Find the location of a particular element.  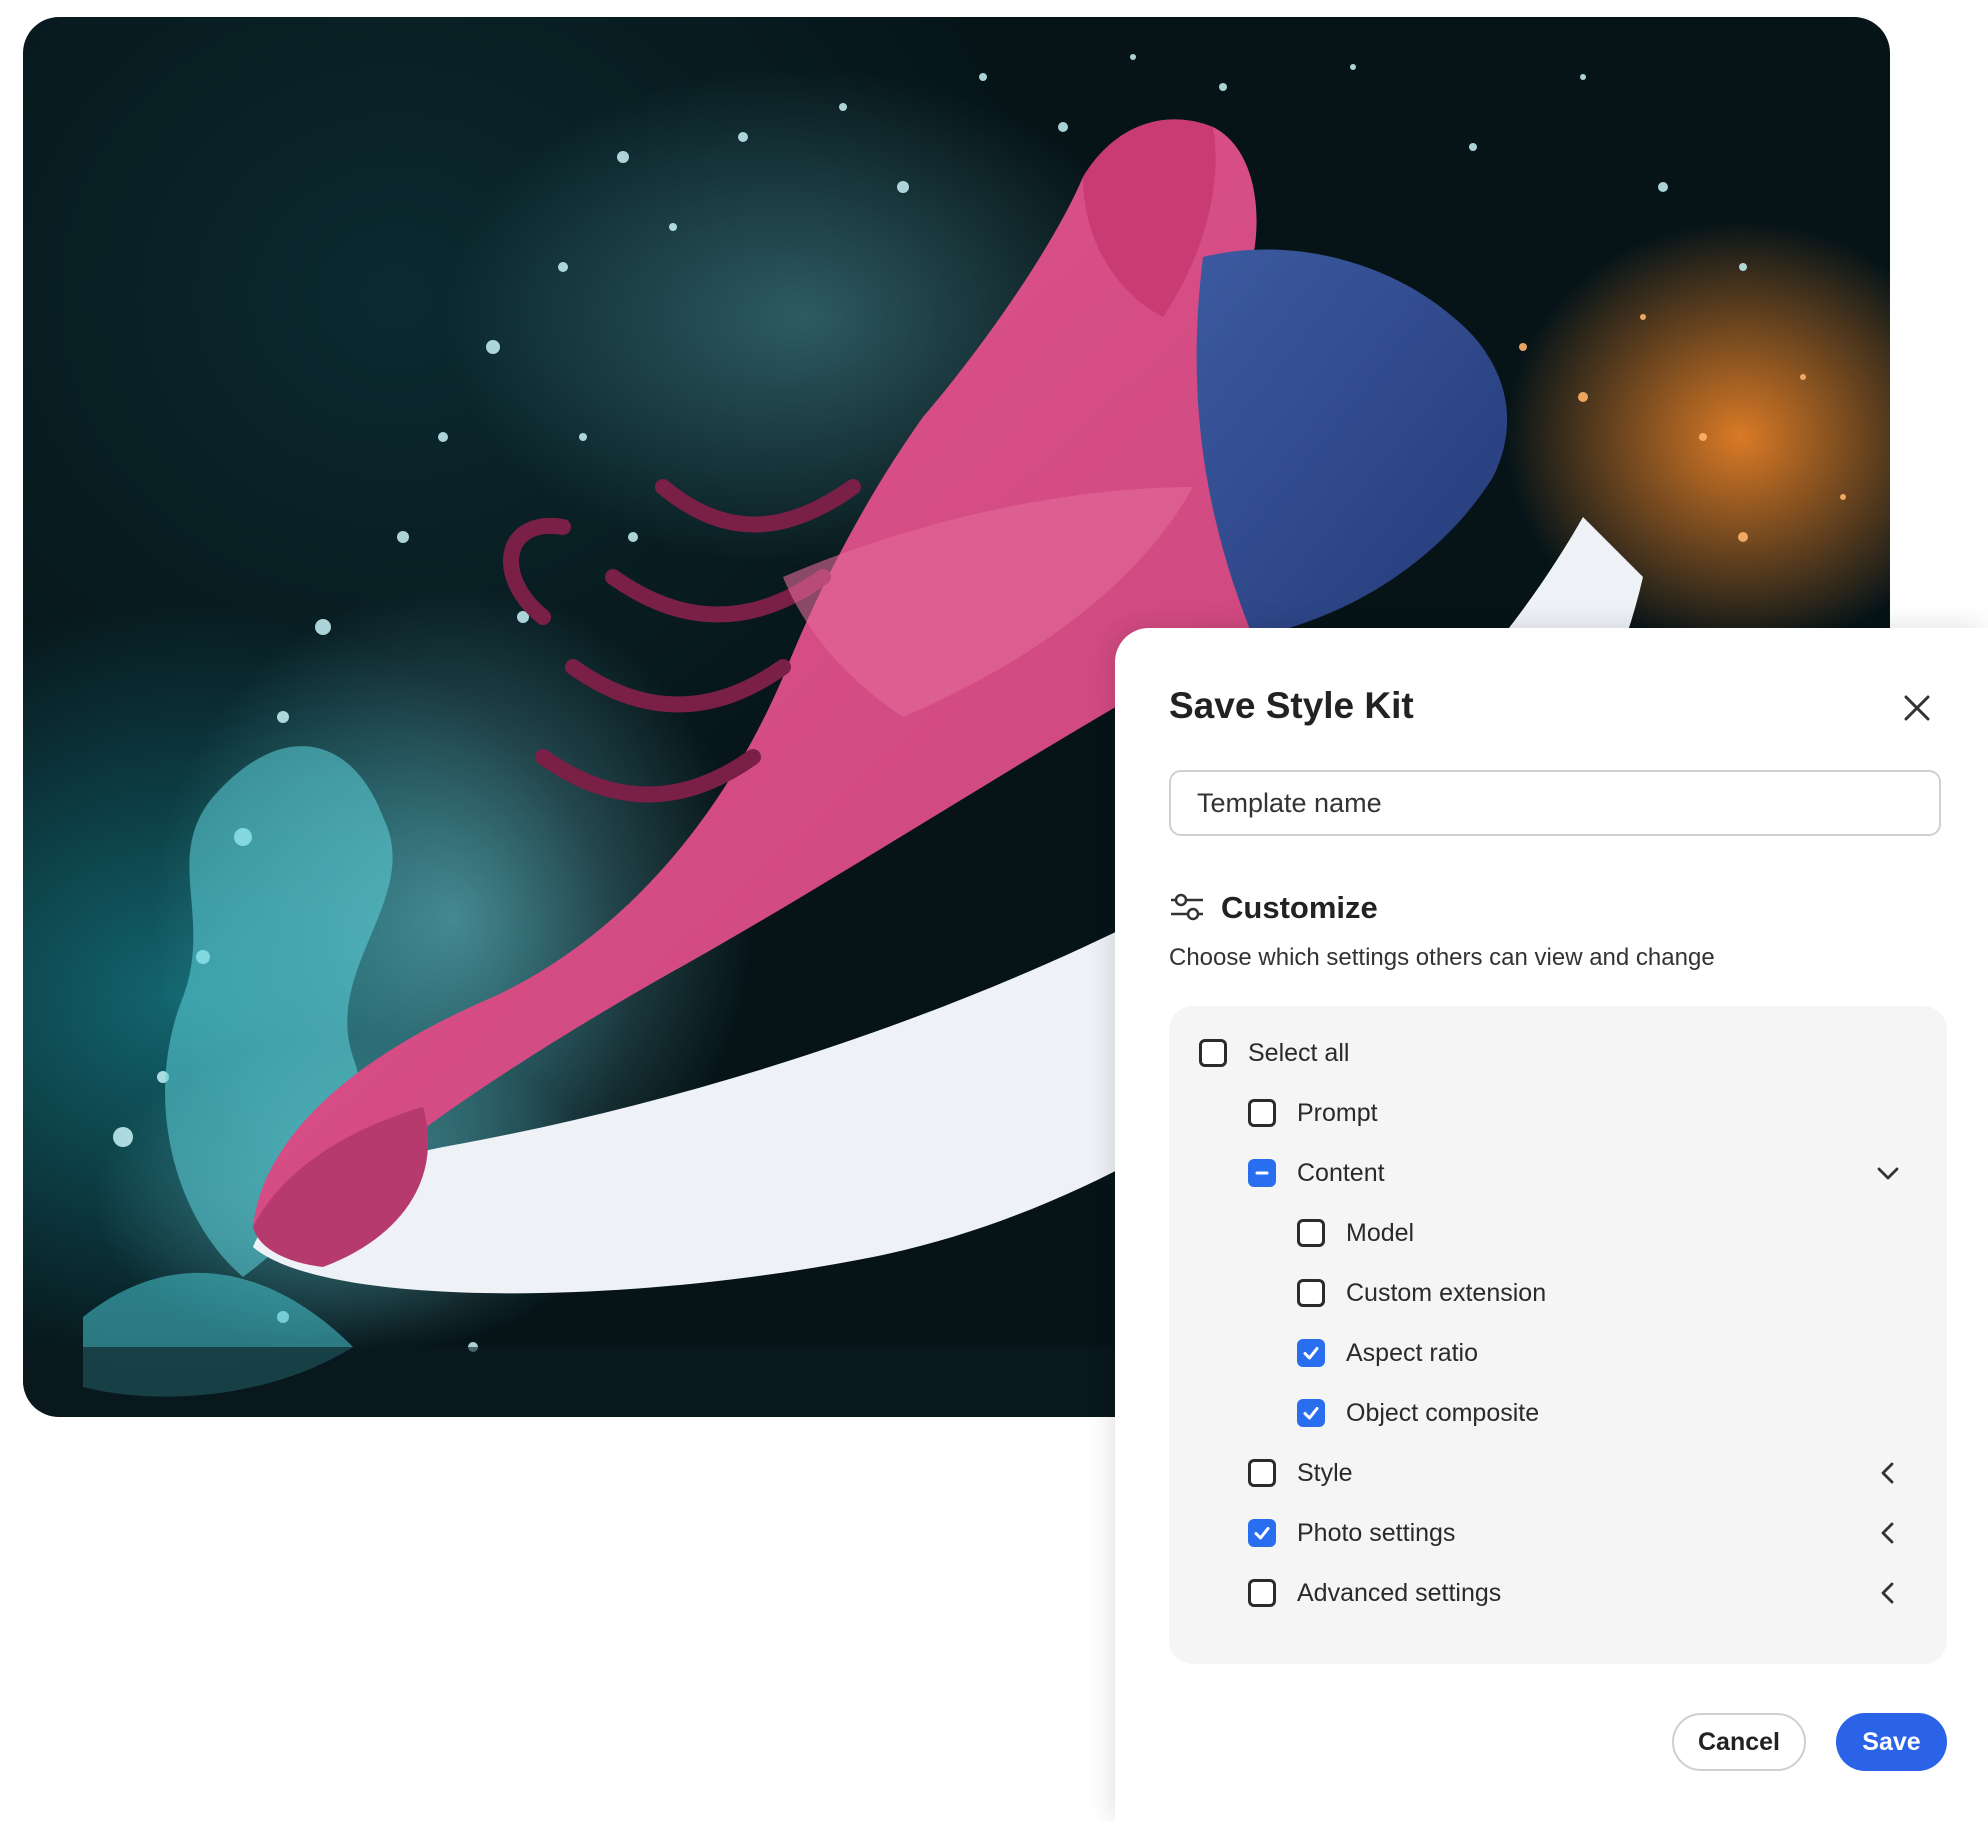

aspect-ratio-checkbox is located at coordinates (1311, 1353).